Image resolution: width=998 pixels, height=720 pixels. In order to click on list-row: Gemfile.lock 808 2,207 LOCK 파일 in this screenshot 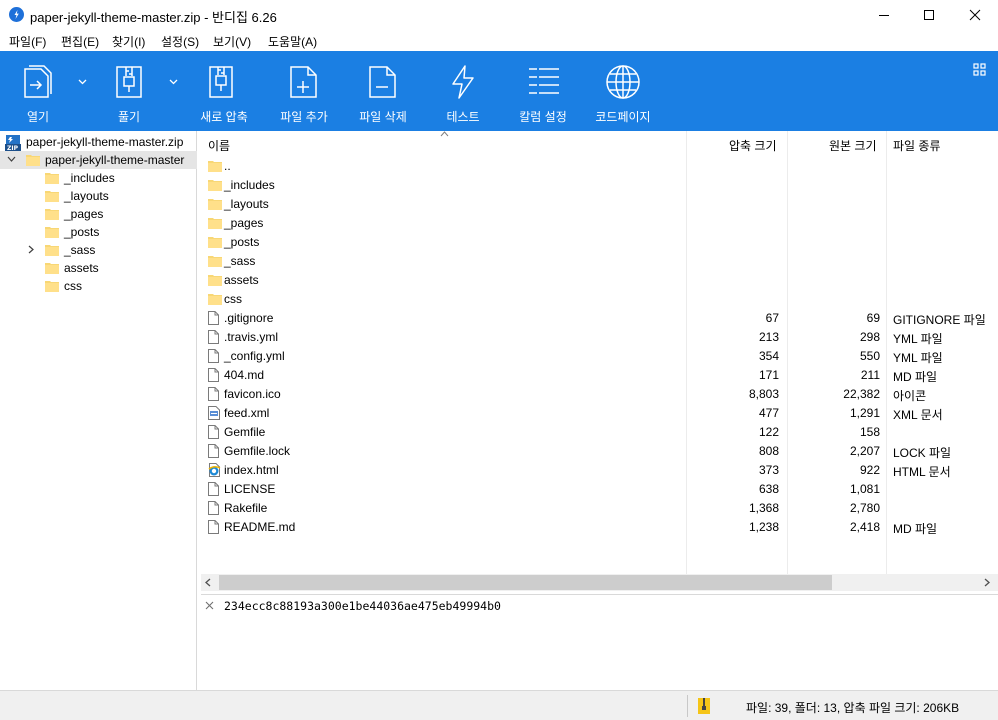, I will do `click(599, 450)`.